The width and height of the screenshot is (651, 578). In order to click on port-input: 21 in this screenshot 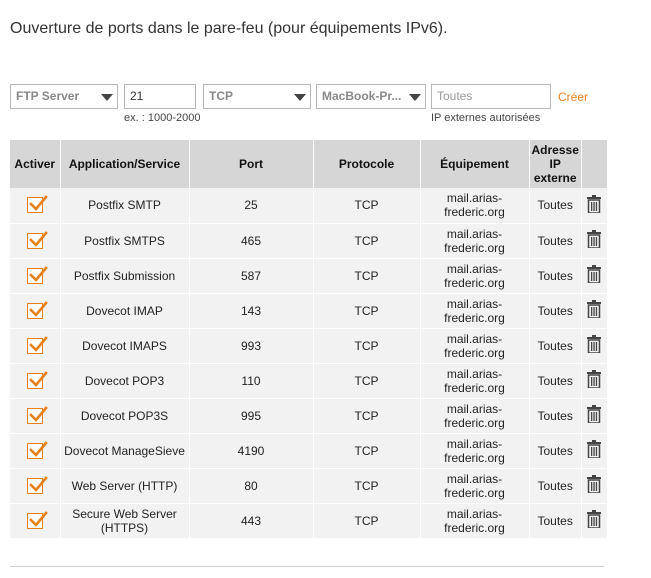, I will do `click(160, 96)`.